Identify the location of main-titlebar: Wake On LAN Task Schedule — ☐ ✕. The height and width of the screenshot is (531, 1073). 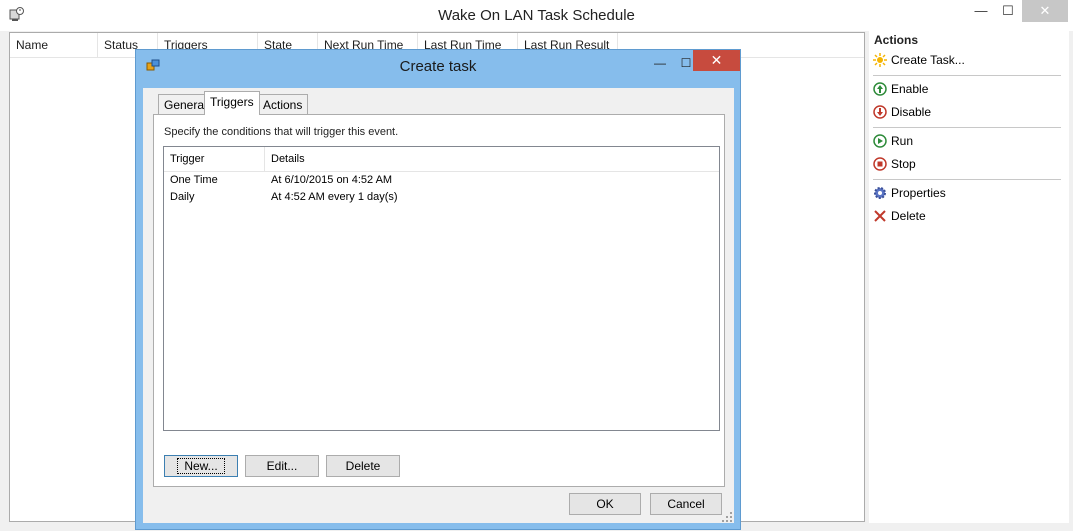
(536, 15).